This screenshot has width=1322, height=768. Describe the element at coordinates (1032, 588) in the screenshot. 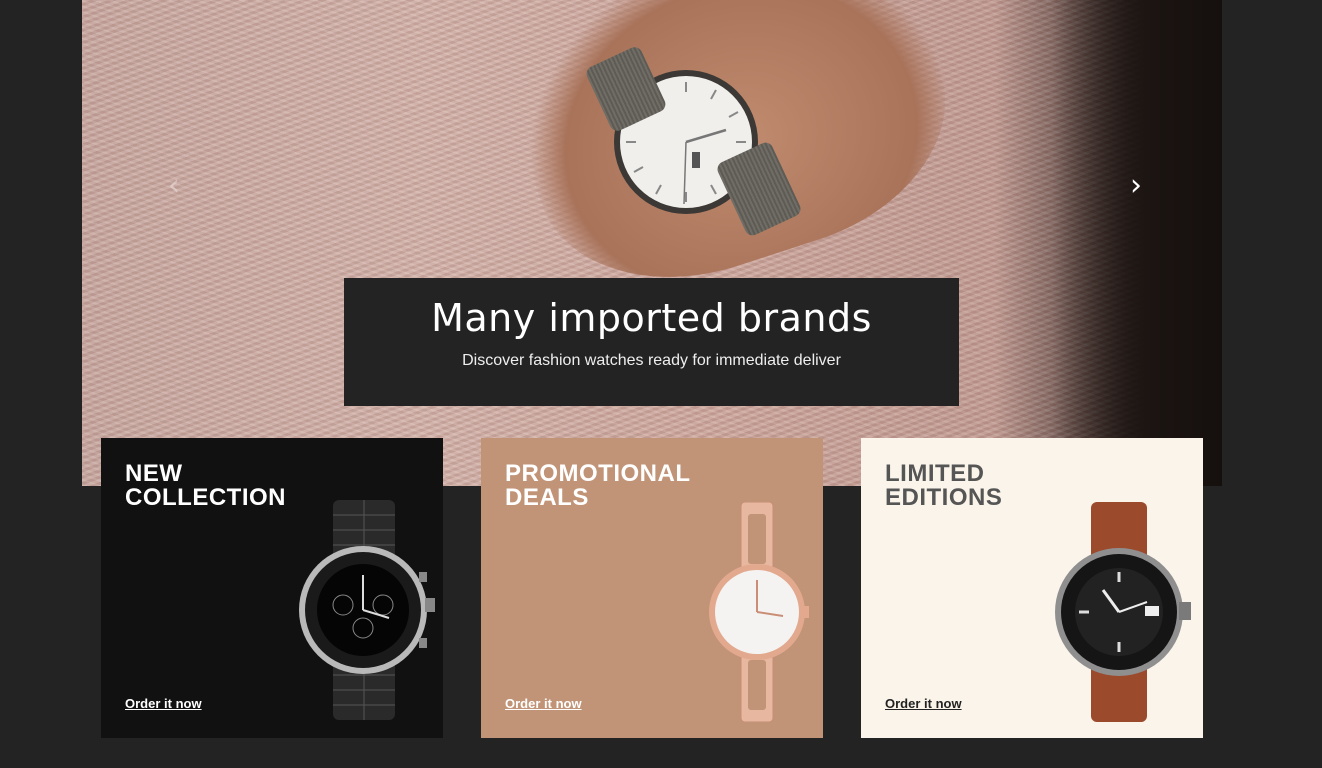

I see `limited-editions-card: LIMITED EDITIONS Order it now` at that location.